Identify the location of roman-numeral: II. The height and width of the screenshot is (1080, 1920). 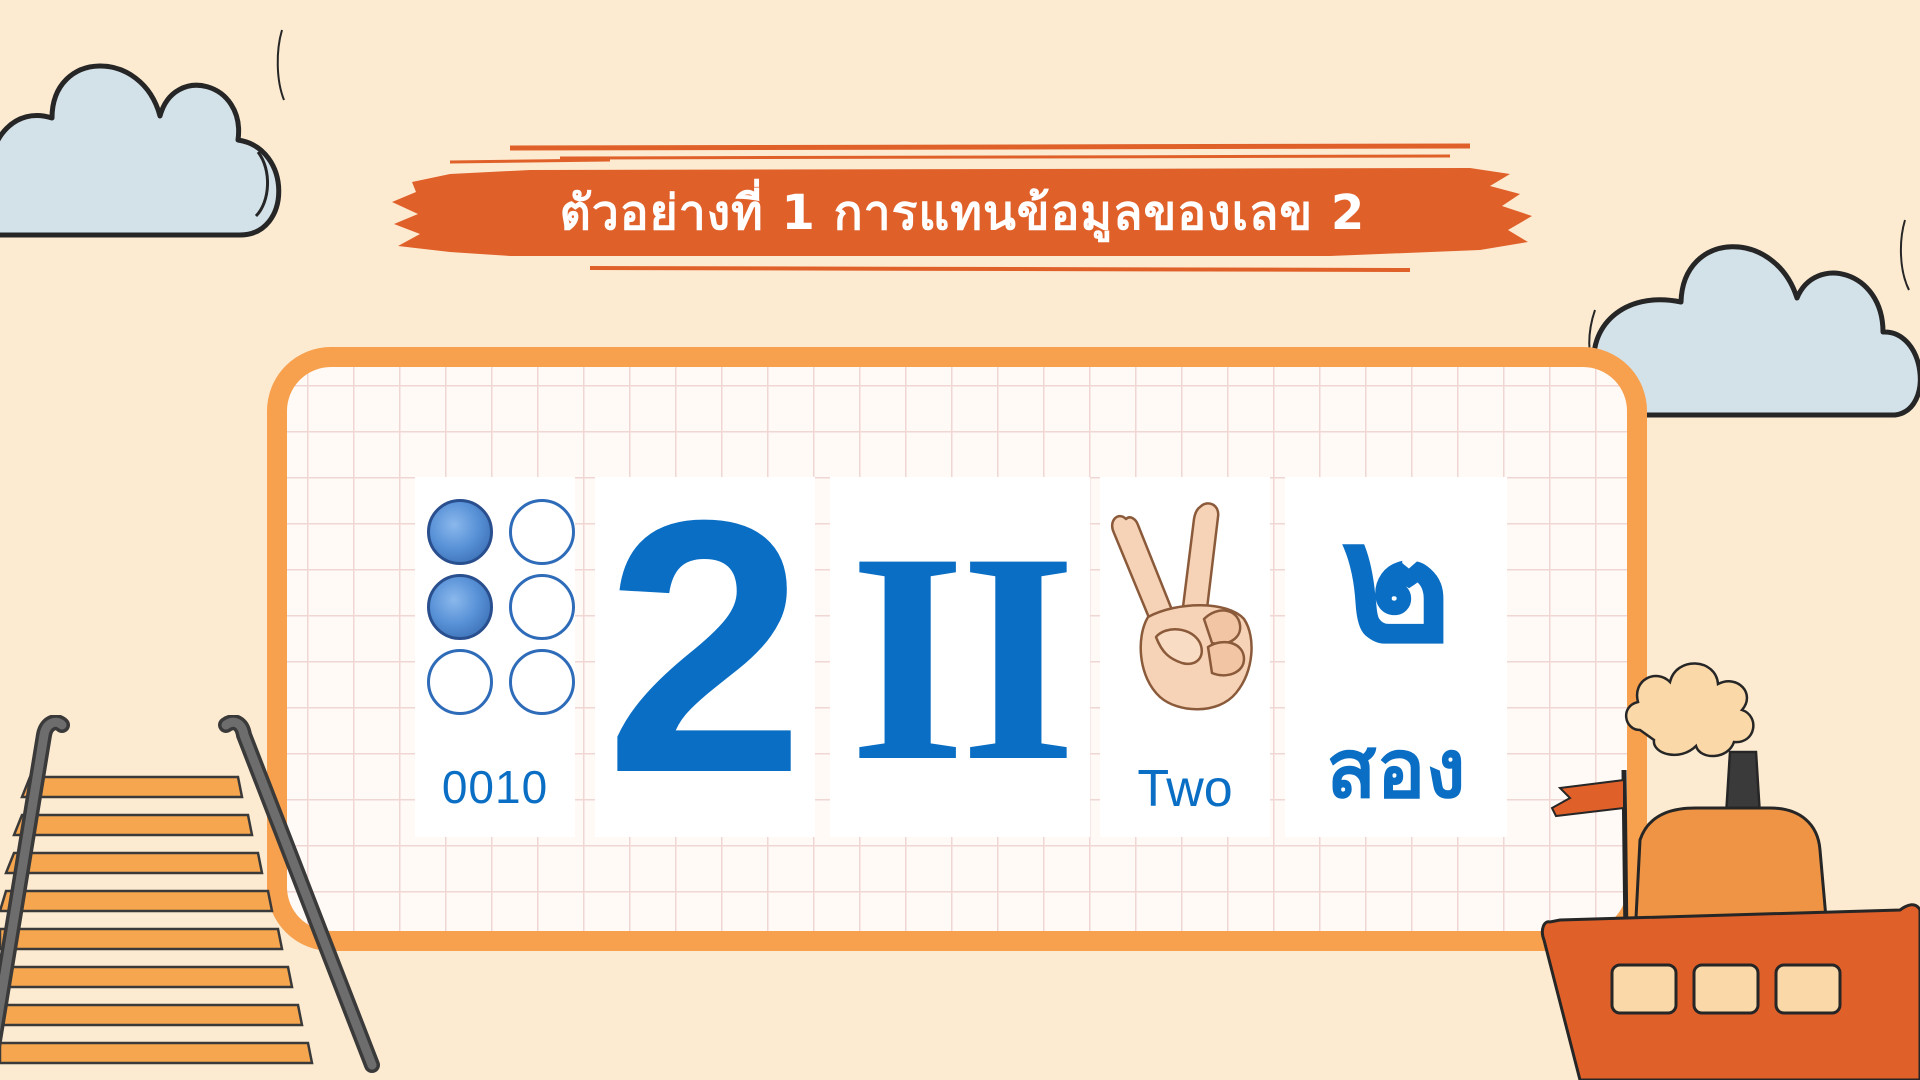
(963, 657).